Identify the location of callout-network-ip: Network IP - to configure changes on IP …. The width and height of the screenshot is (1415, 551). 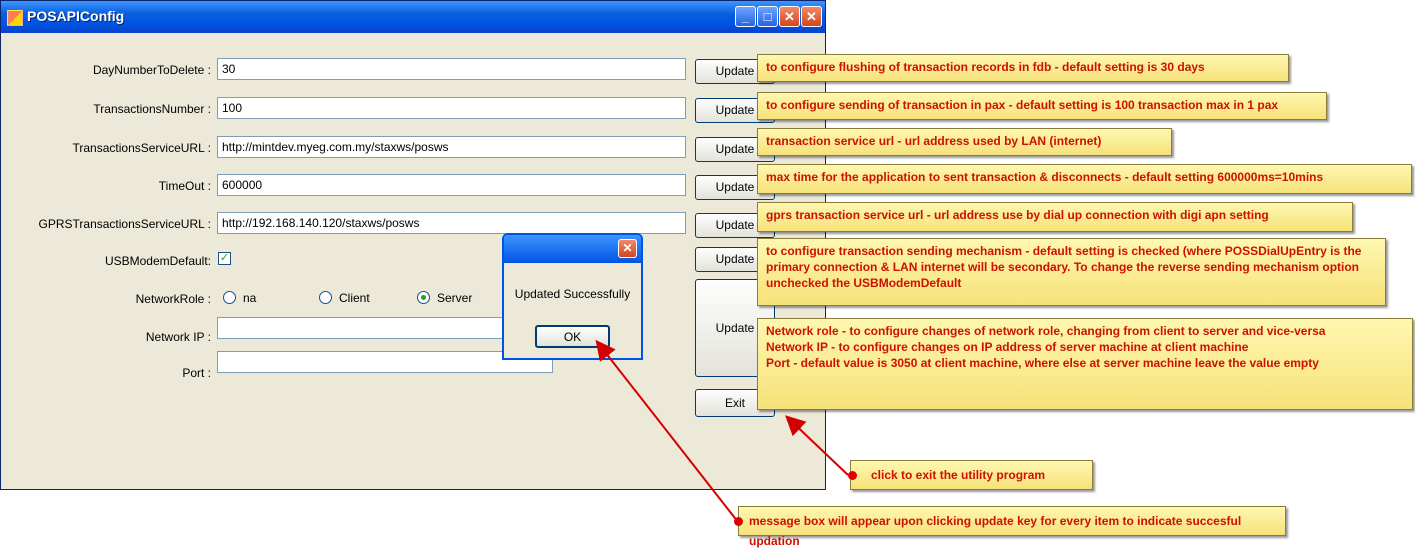
(1007, 347).